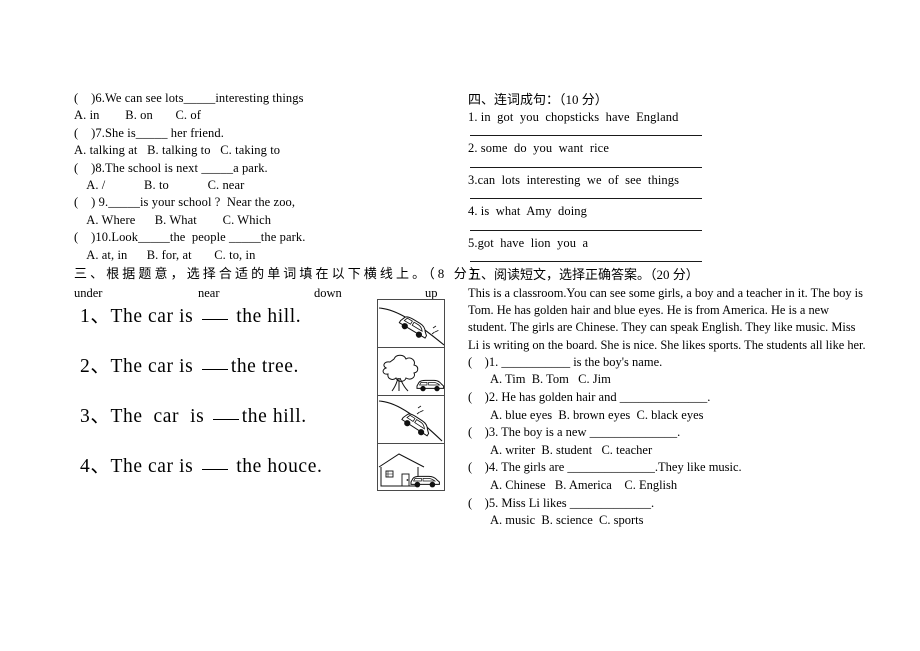 This screenshot has height=651, width=920. Describe the element at coordinates (276, 466) in the screenshot. I see `sentence-4-after: the houce.` at that location.